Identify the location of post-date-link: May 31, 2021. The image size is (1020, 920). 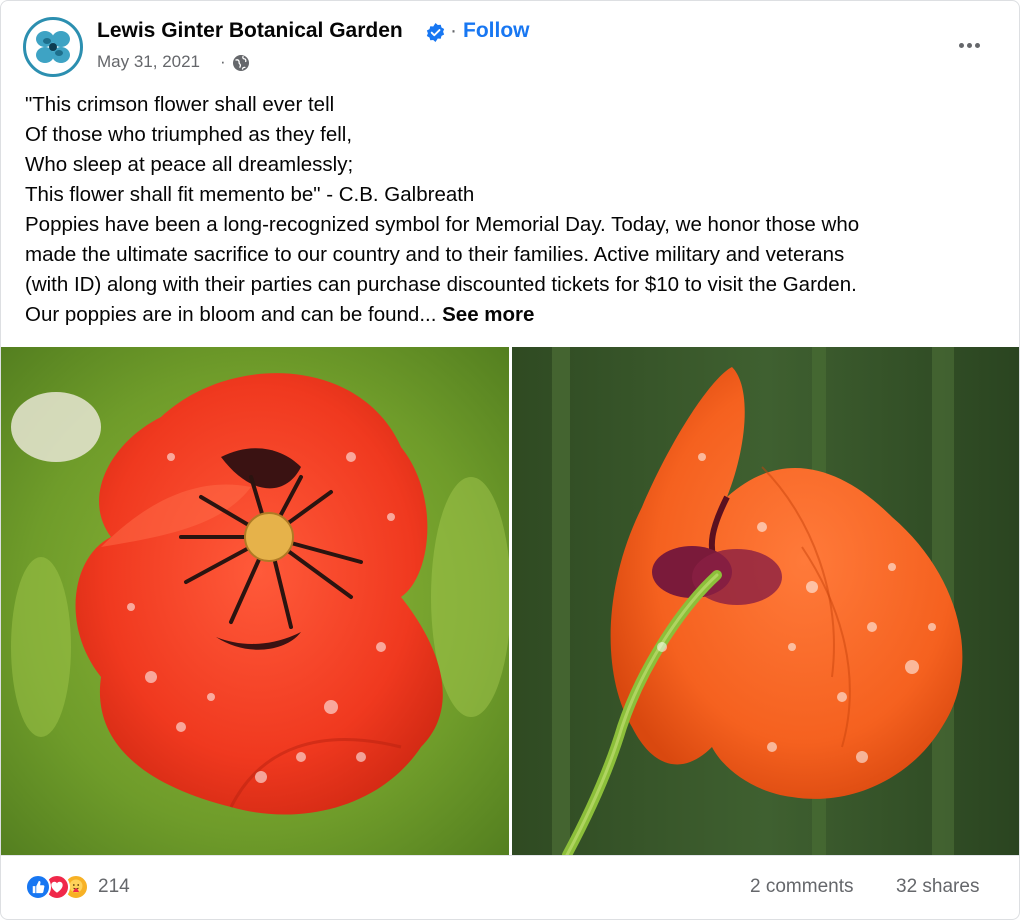
(148, 62).